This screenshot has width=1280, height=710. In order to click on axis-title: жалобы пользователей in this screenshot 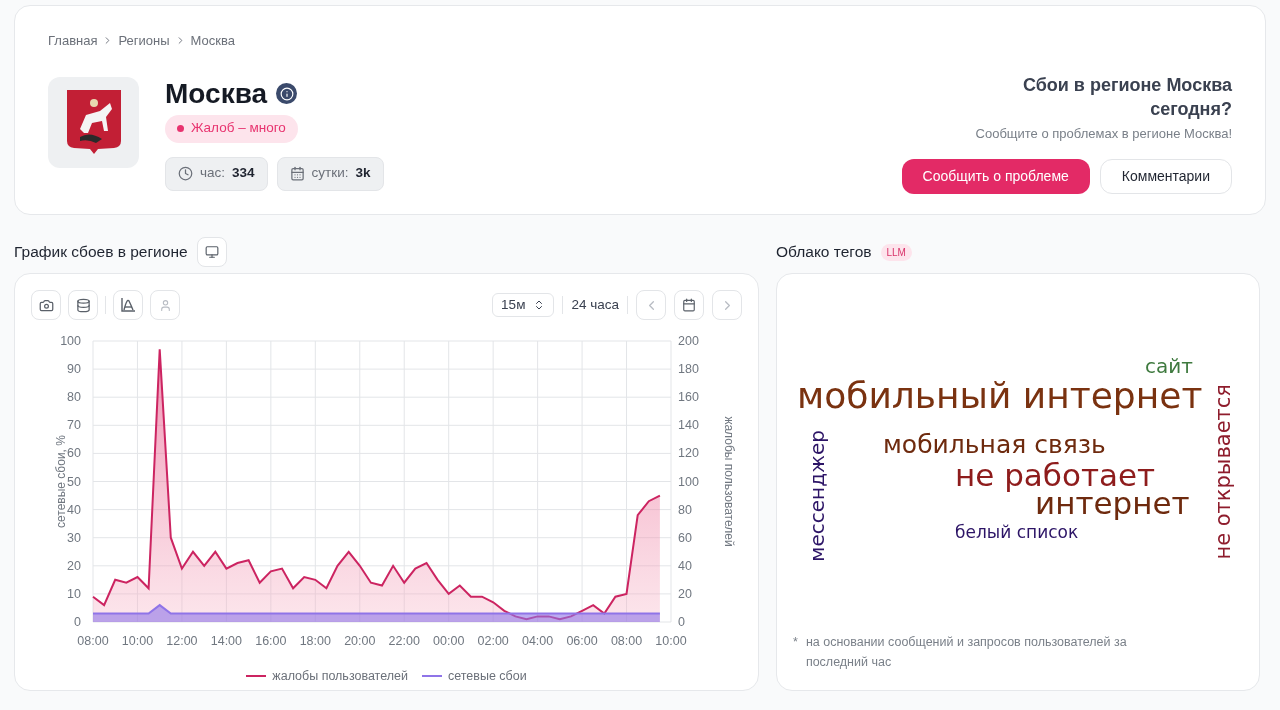, I will do `click(729, 481)`.